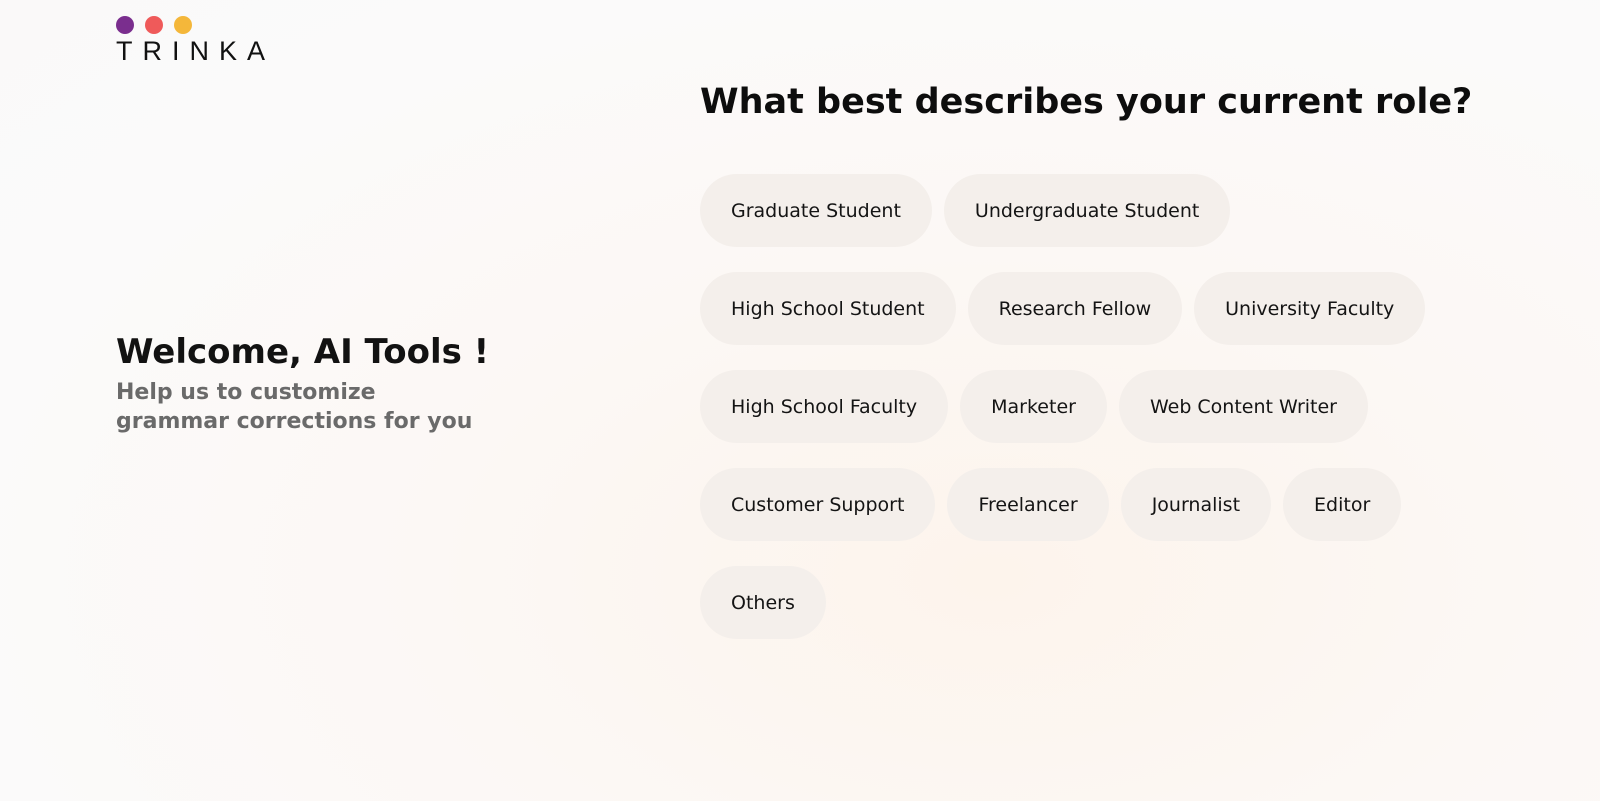 Image resolution: width=1600 pixels, height=801 pixels. I want to click on role-option-marketer: Marketer, so click(1033, 406).